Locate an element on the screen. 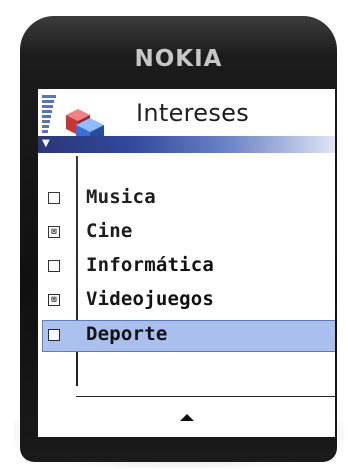 The image size is (348, 469). up-arrow-icon is located at coordinates (186, 417).